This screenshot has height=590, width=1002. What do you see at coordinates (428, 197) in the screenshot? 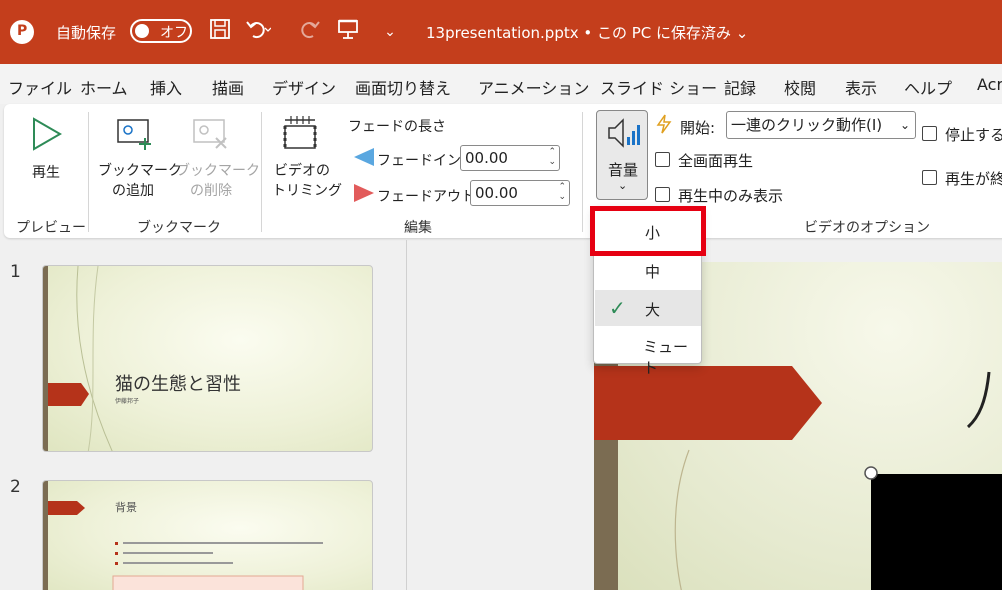
I see `fade-out-label: フェードアウト:` at bounding box center [428, 197].